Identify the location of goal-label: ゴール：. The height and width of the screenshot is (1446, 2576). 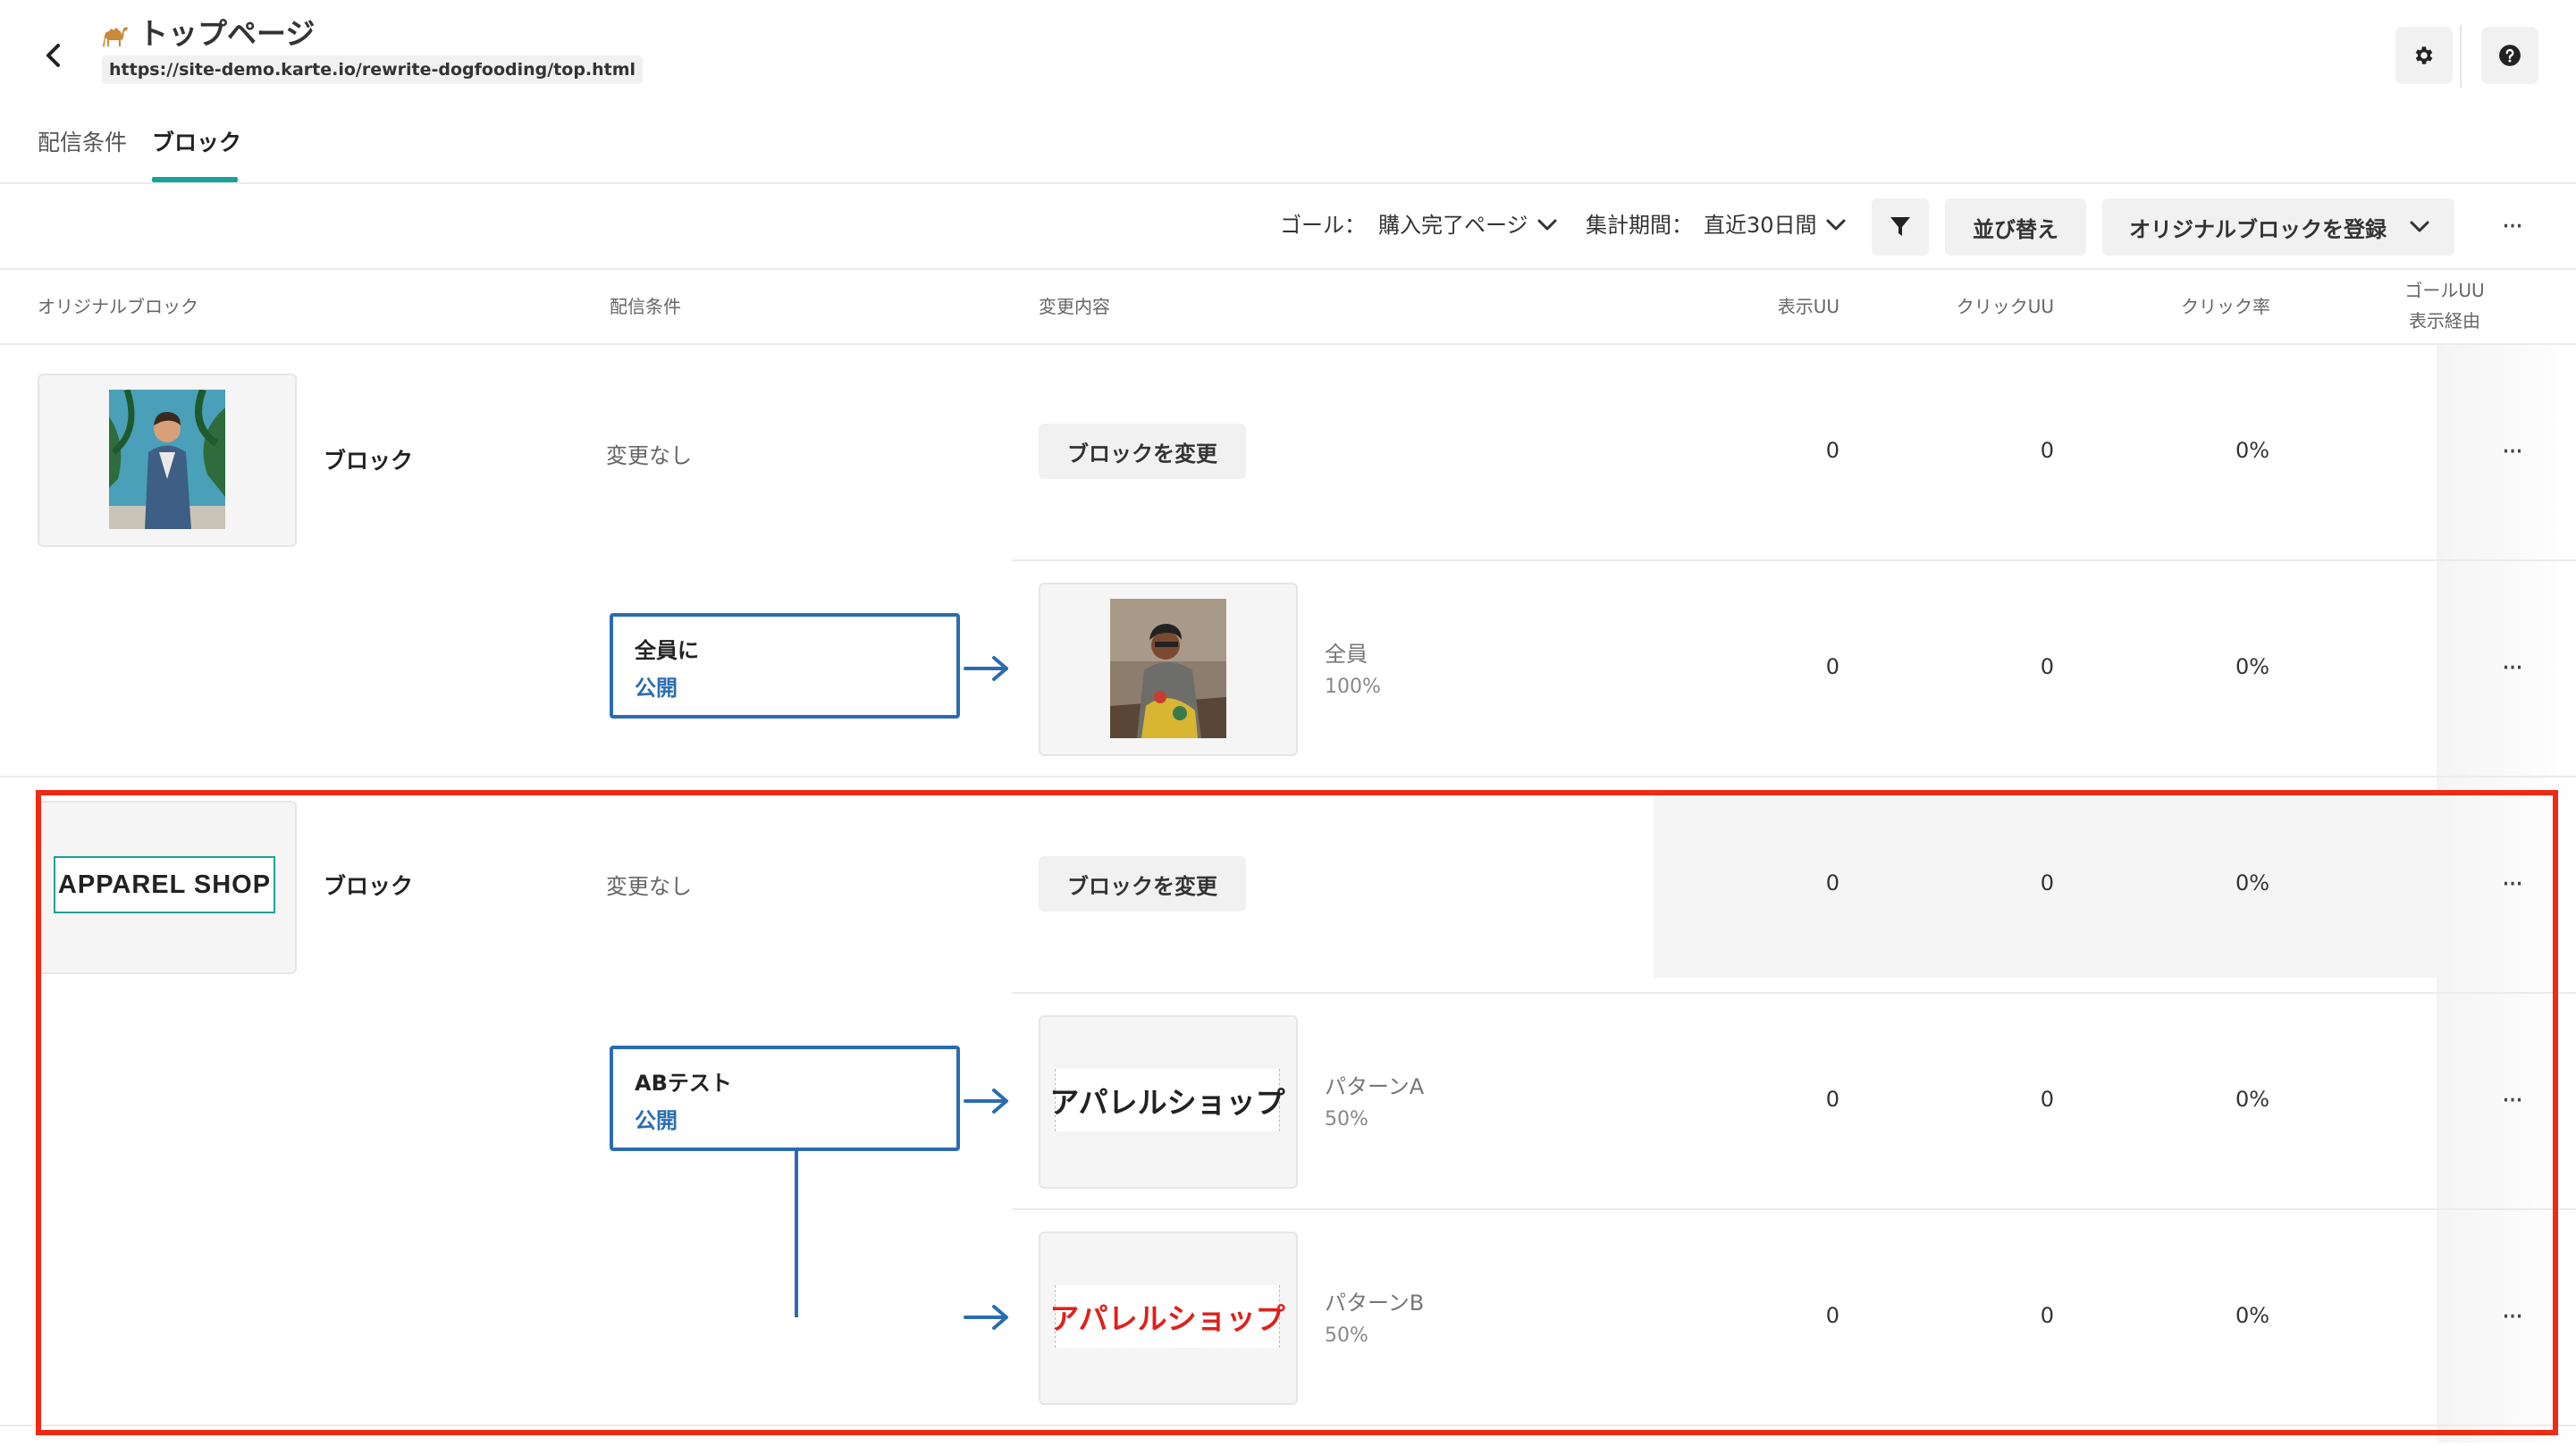
(1323, 225).